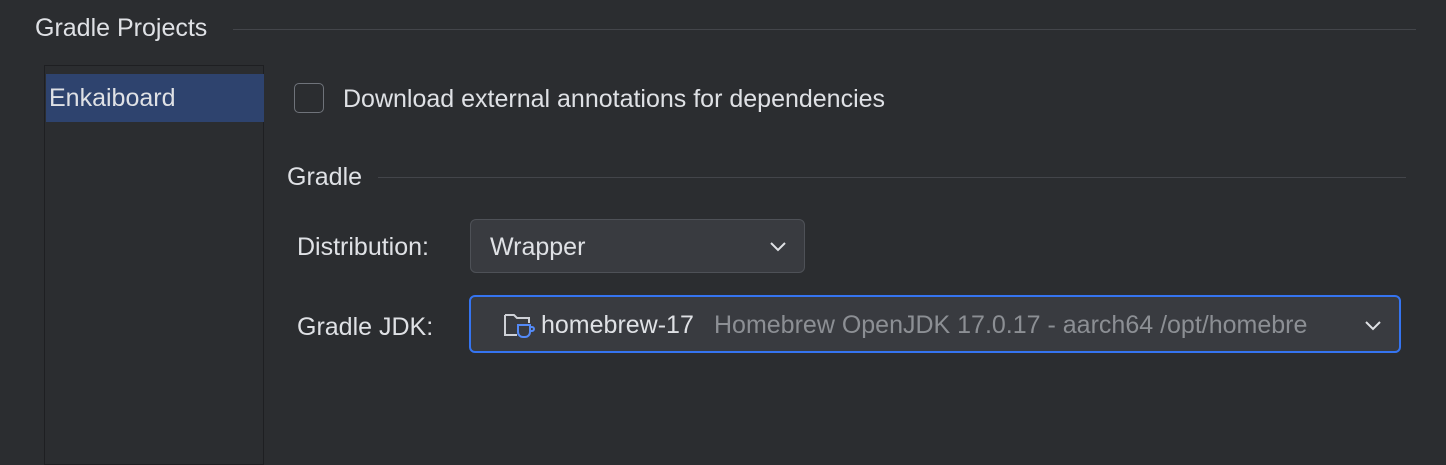  Describe the element at coordinates (325, 177) in the screenshot. I see `gradle-section-title: Gradle` at that location.